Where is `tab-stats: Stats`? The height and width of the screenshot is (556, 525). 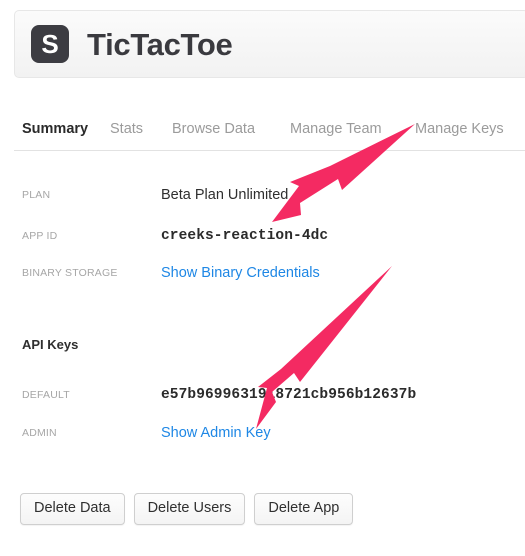 tab-stats: Stats is located at coordinates (126, 129).